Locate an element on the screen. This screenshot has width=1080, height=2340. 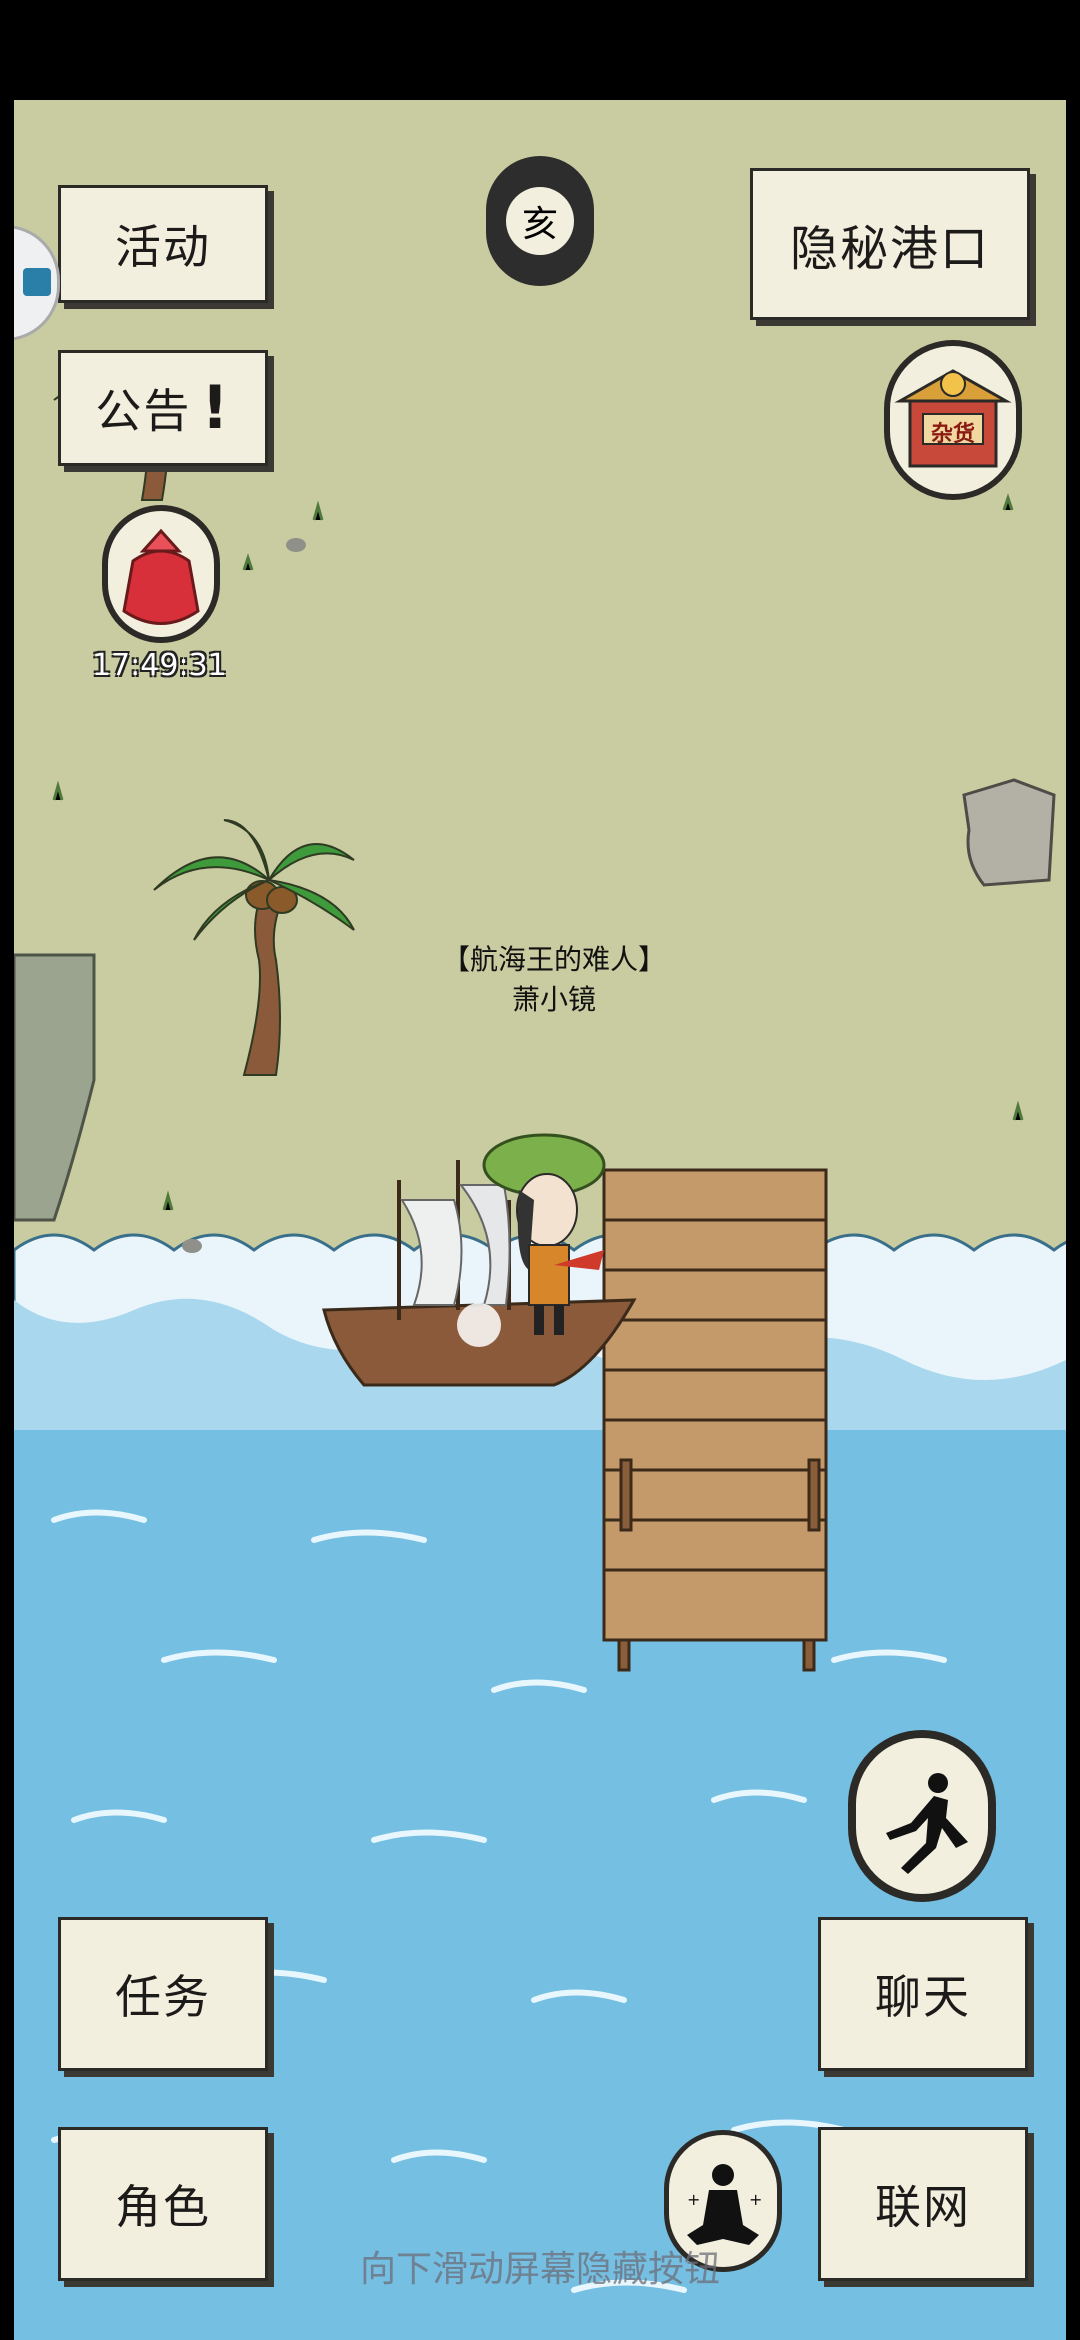
activity-label: 活动 is located at coordinates (163, 247).